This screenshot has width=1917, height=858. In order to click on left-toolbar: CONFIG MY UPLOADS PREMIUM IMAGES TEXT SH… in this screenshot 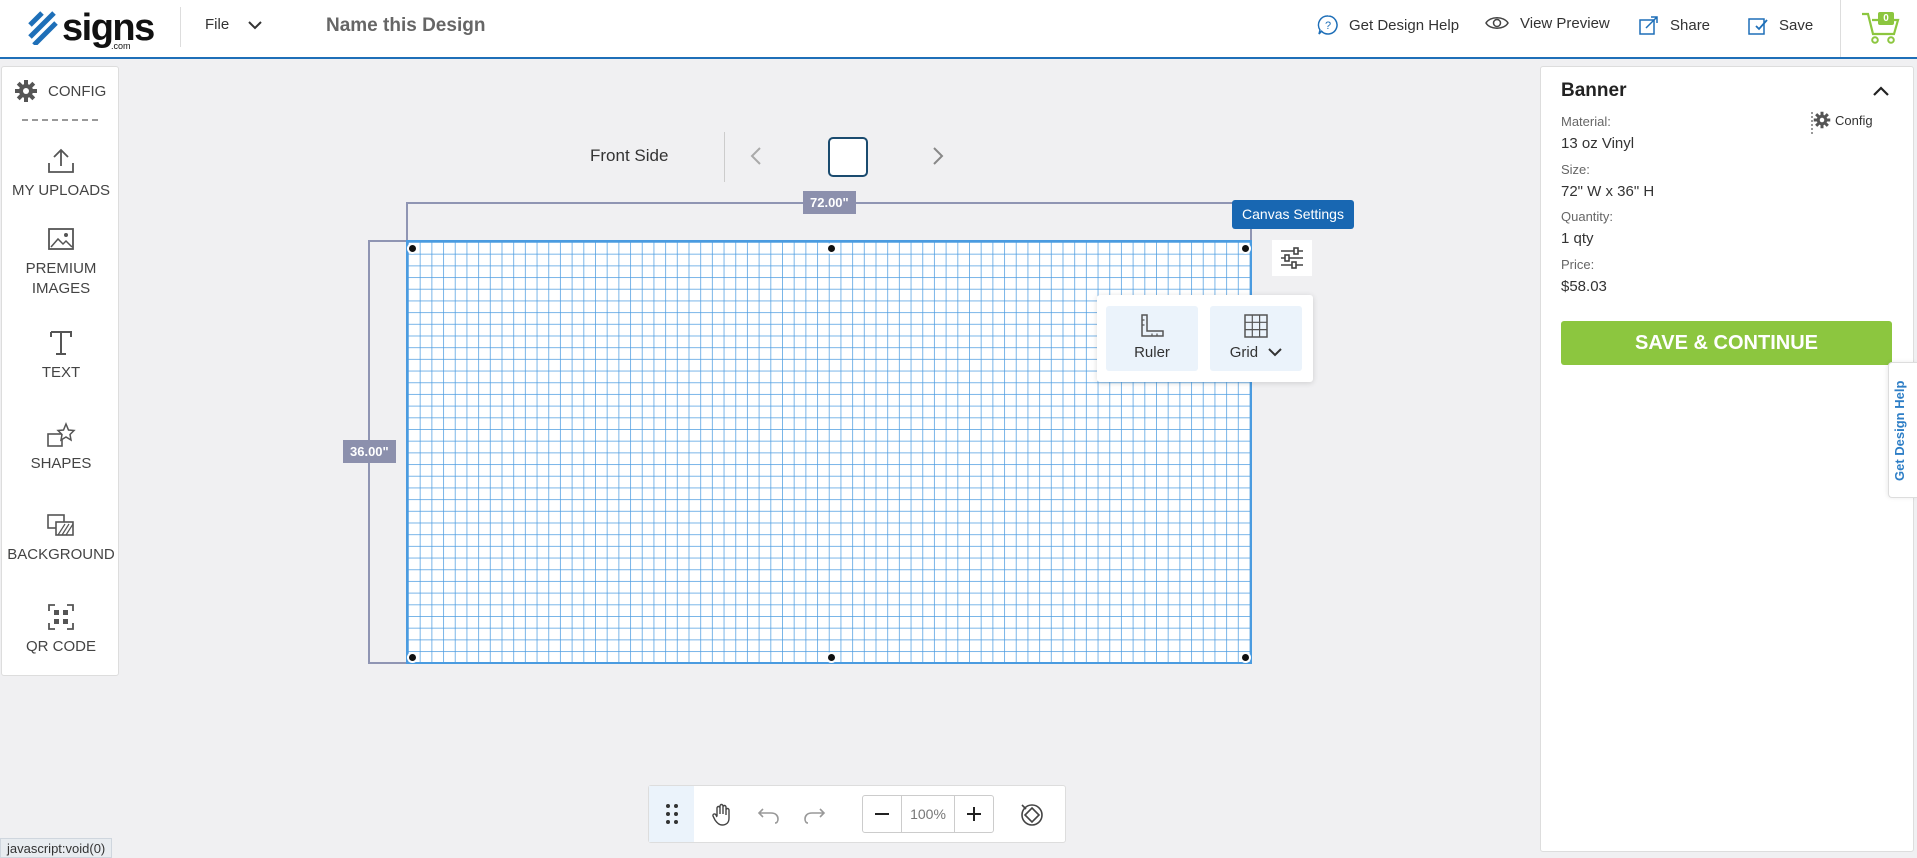, I will do `click(60, 371)`.